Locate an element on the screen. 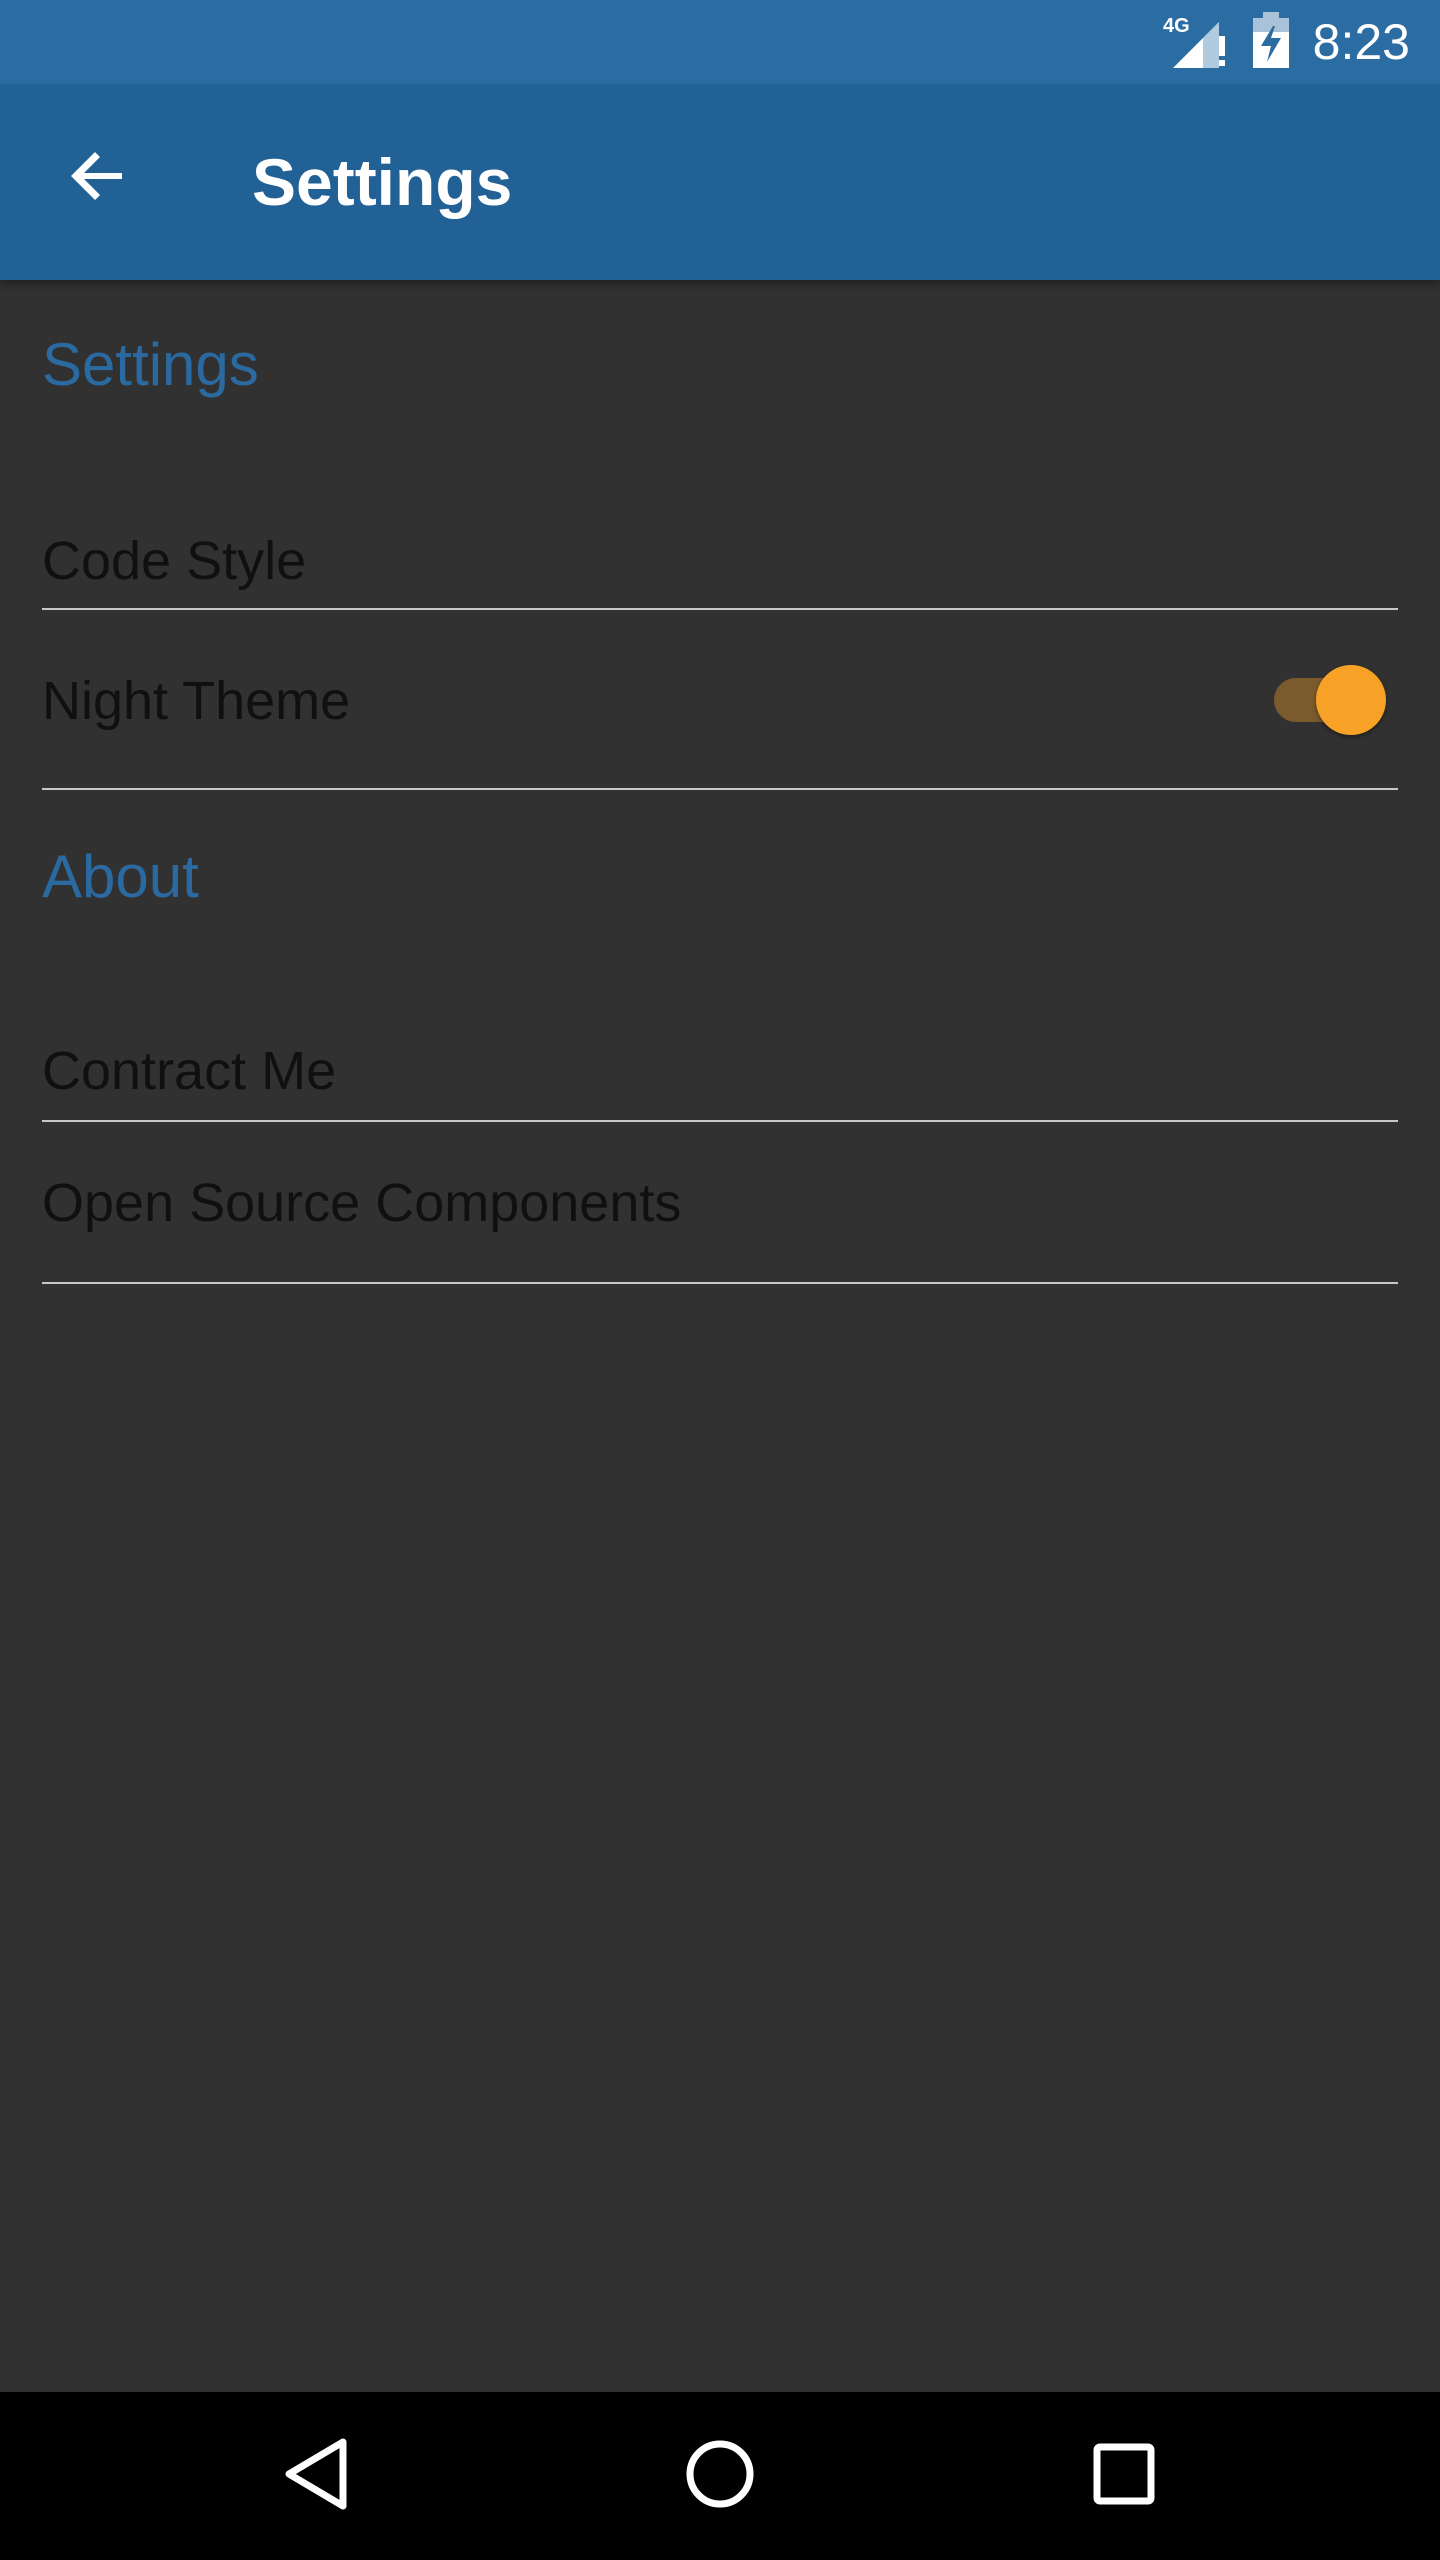 Image resolution: width=1440 pixels, height=2560 pixels. app-bar: Settings is located at coordinates (720, 182).